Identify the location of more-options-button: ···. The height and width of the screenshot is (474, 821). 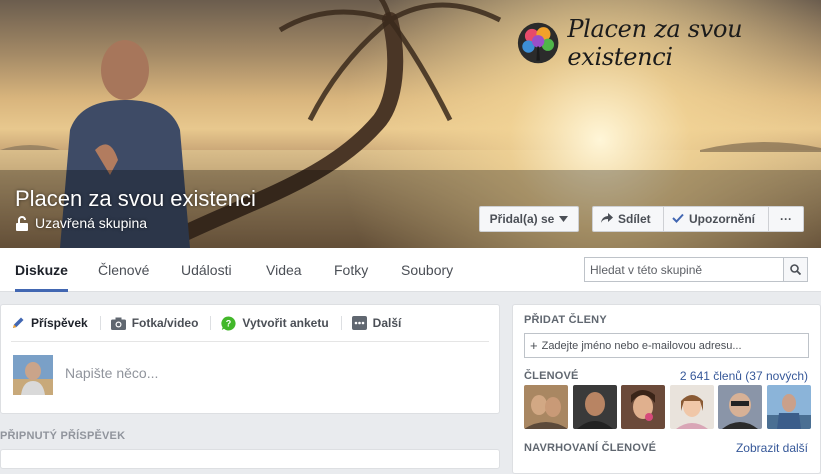
(786, 219).